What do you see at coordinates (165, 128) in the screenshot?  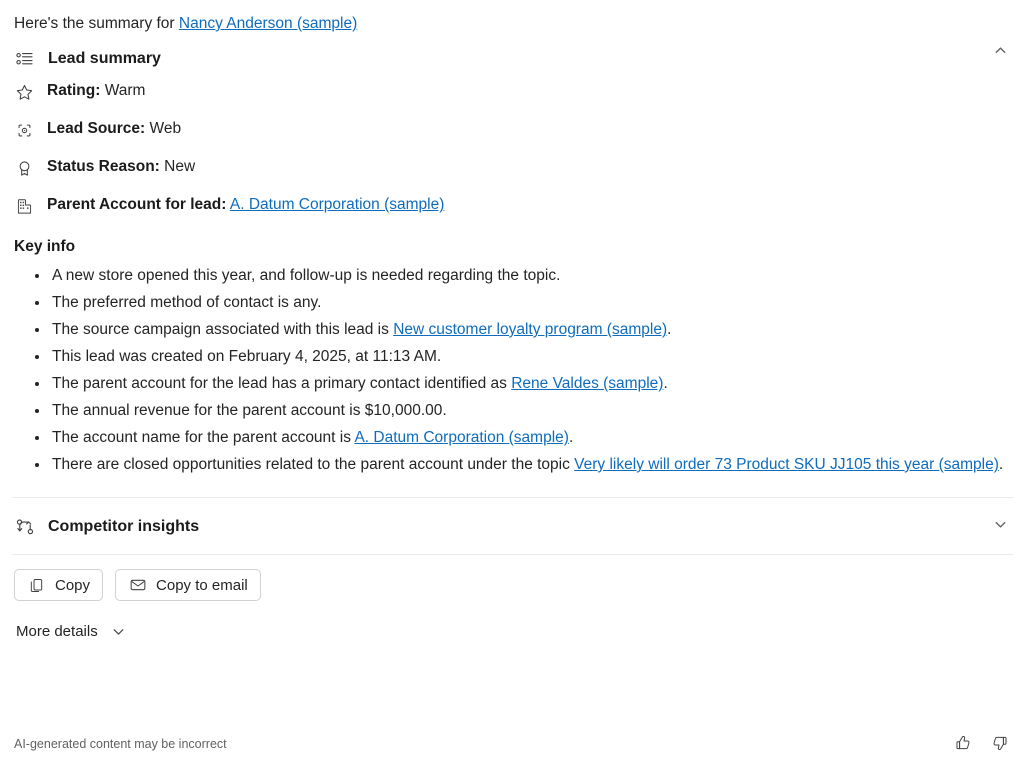 I see `field-value-lead-source: Web` at bounding box center [165, 128].